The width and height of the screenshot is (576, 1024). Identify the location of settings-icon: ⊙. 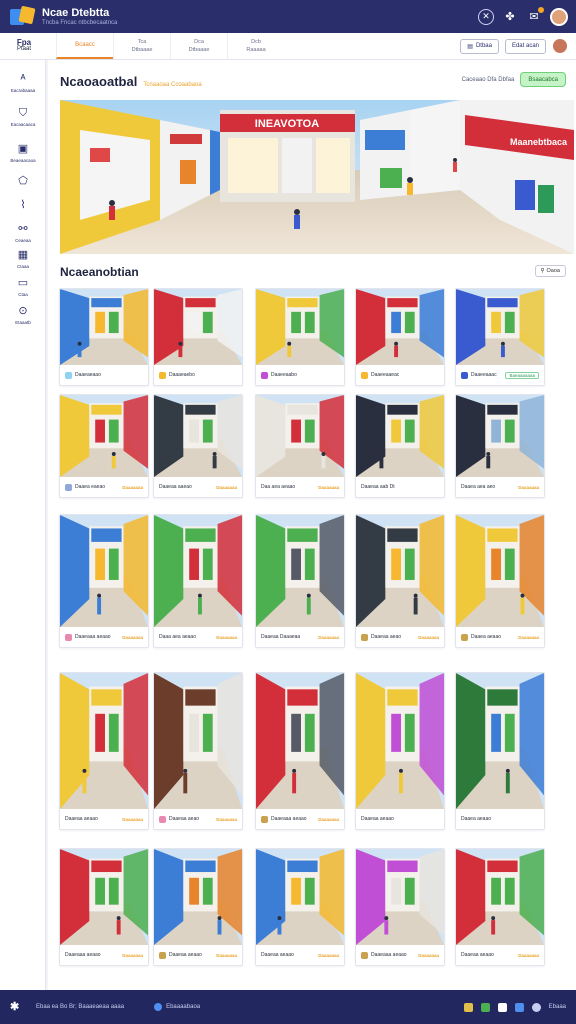
(23, 311).